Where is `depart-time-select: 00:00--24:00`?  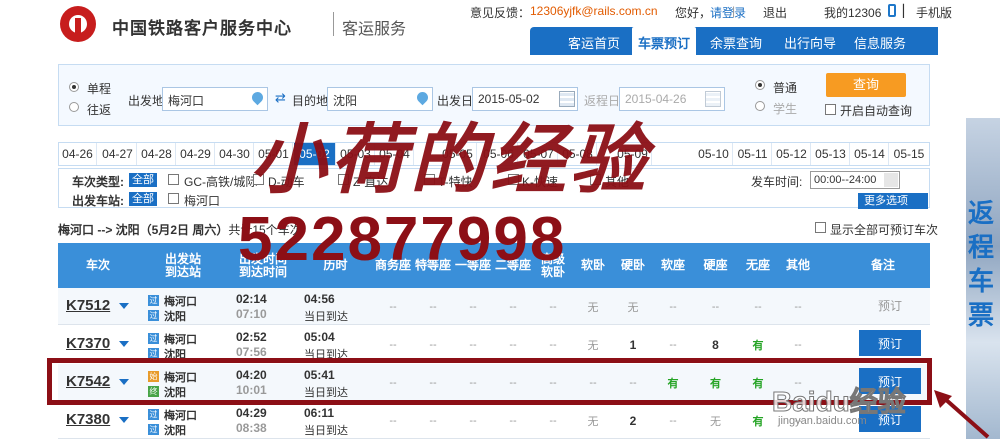 depart-time-select: 00:00--24:00 is located at coordinates (855, 180).